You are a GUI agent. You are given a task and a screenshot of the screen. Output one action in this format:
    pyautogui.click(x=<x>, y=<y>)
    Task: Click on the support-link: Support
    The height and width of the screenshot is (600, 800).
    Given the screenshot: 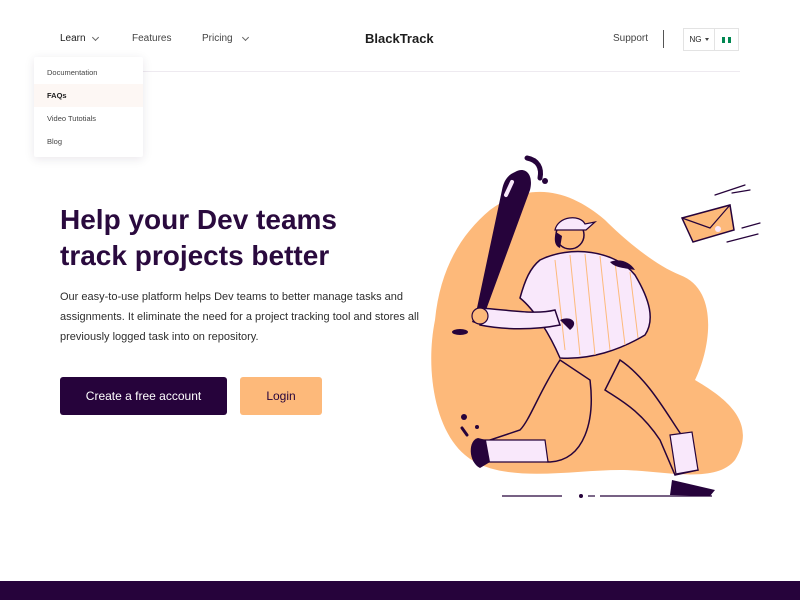 What is the action you would take?
    pyautogui.click(x=630, y=38)
    